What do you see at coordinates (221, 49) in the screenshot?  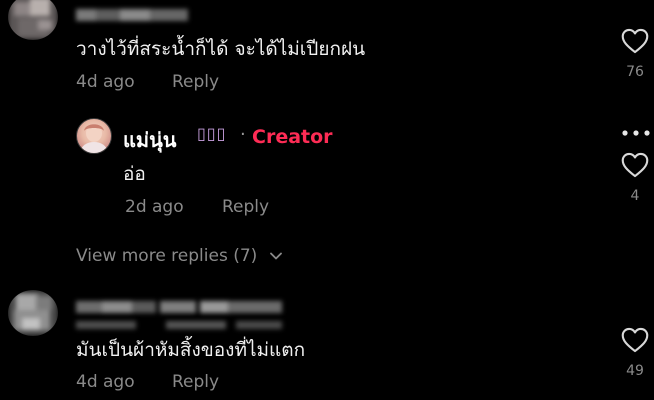 I see `comment-text: วางไว้ที่สระน้ำก็ได้ จะได้ไม่เปียกฝน` at bounding box center [221, 49].